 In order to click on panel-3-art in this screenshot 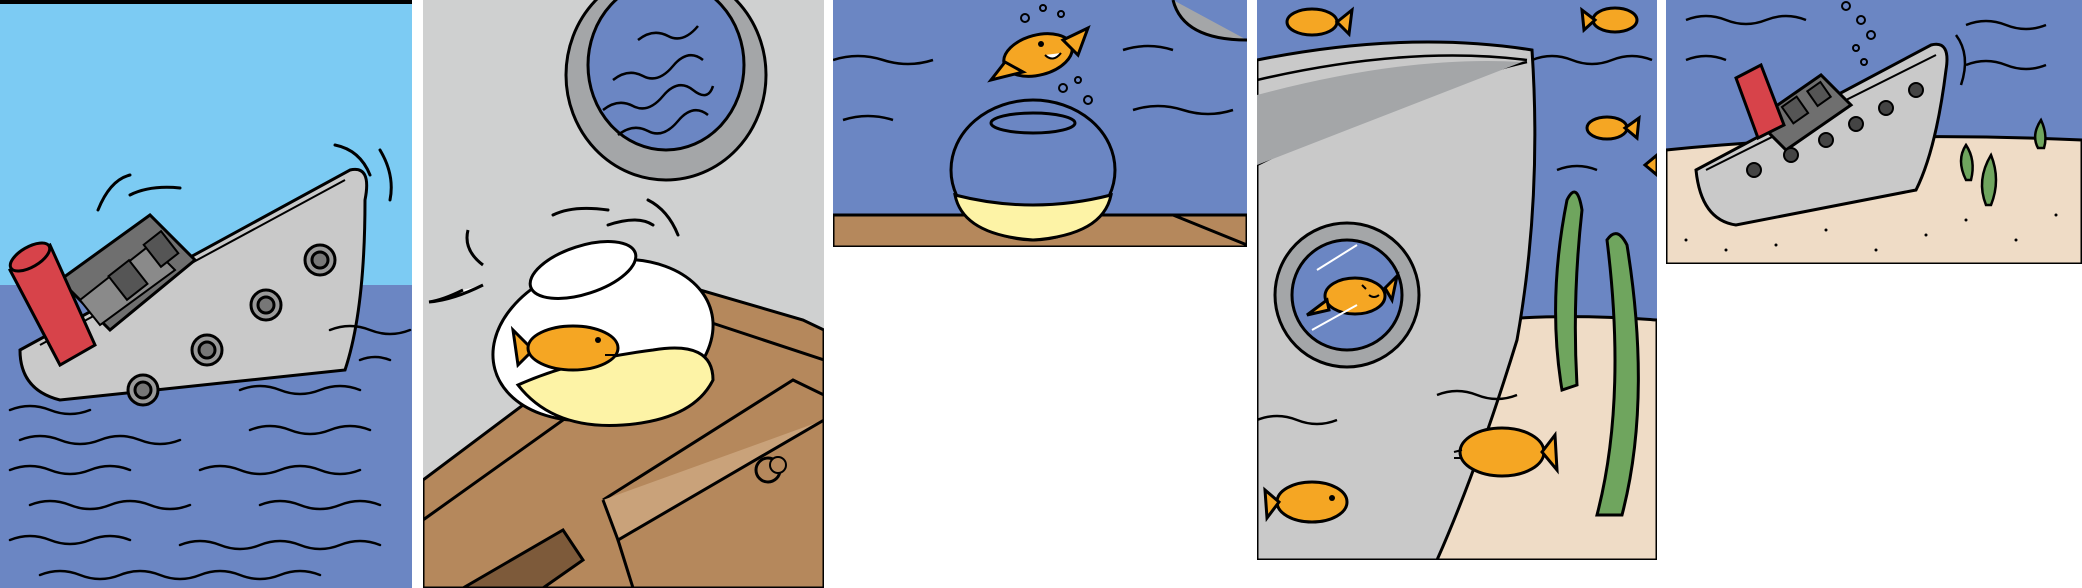, I will do `click(1040, 123)`.